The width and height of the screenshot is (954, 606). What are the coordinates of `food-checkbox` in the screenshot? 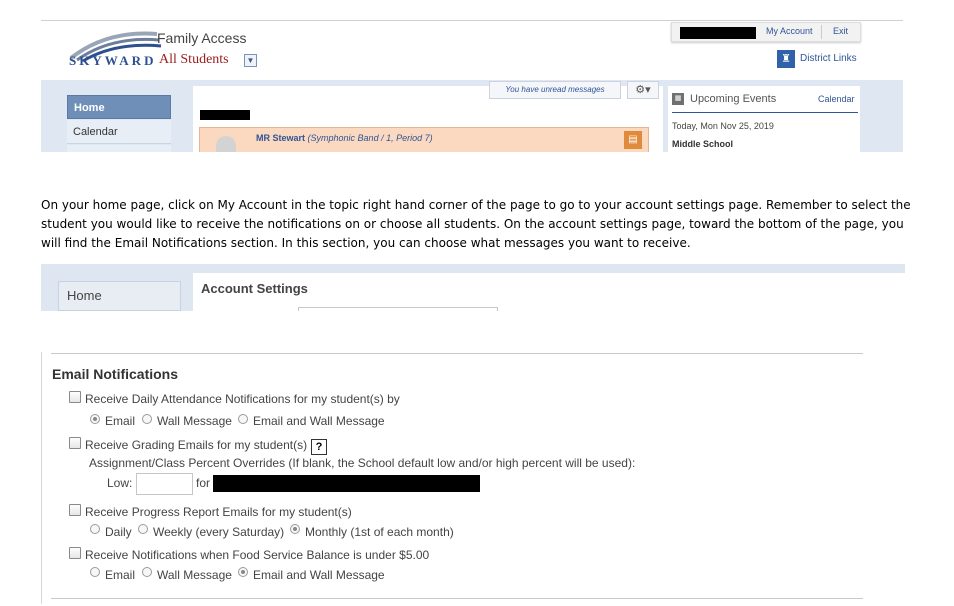 It's located at (75, 553).